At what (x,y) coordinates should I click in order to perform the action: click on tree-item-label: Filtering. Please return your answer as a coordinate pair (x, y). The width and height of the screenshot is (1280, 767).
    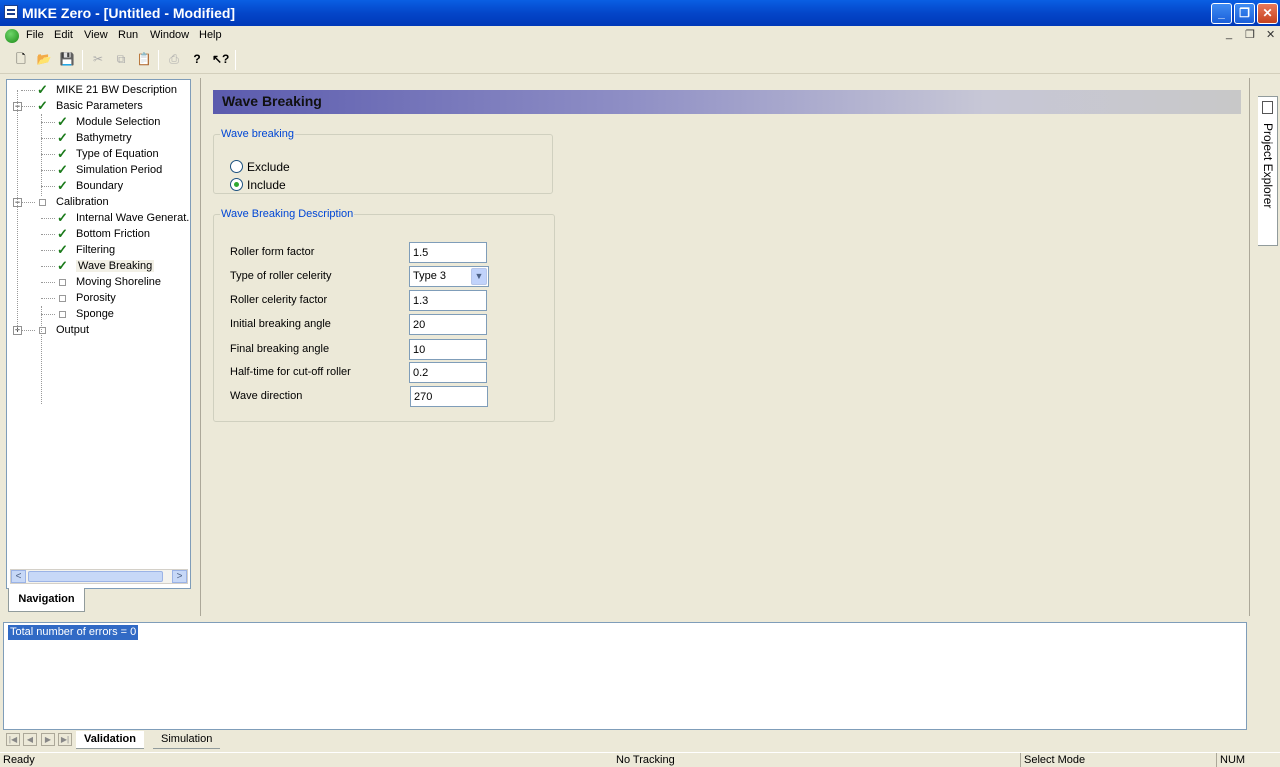
    Looking at the image, I should click on (96, 250).